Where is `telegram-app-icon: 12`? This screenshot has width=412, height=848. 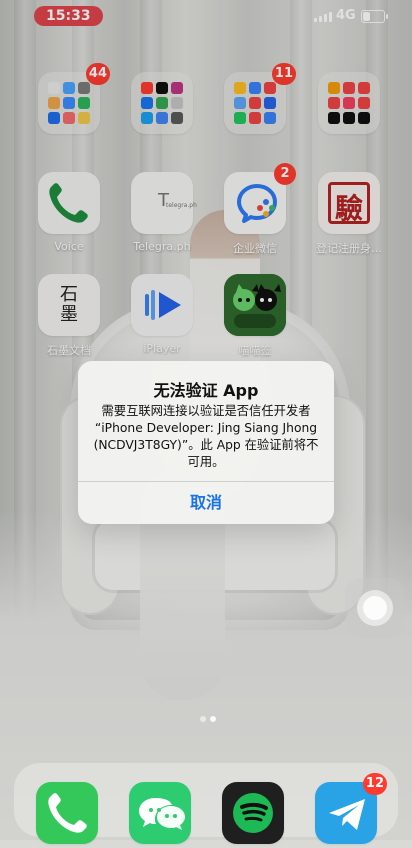 telegram-app-icon: 12 is located at coordinates (351, 808).